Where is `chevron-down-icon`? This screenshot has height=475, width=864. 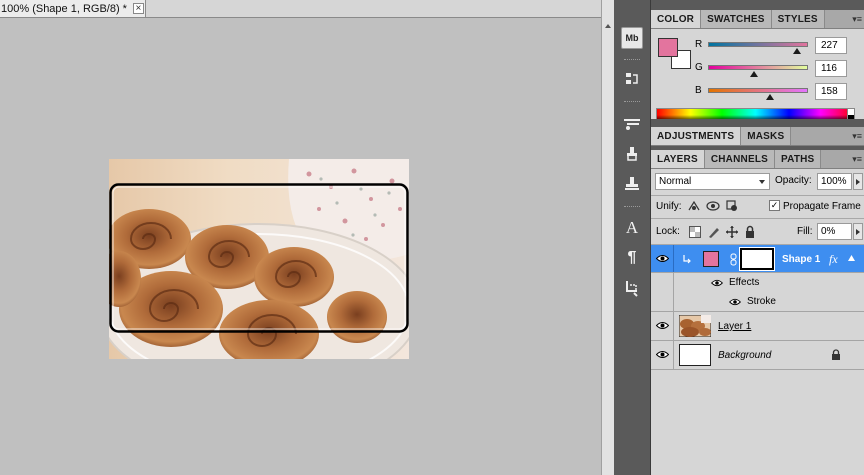
chevron-down-icon is located at coordinates (762, 182).